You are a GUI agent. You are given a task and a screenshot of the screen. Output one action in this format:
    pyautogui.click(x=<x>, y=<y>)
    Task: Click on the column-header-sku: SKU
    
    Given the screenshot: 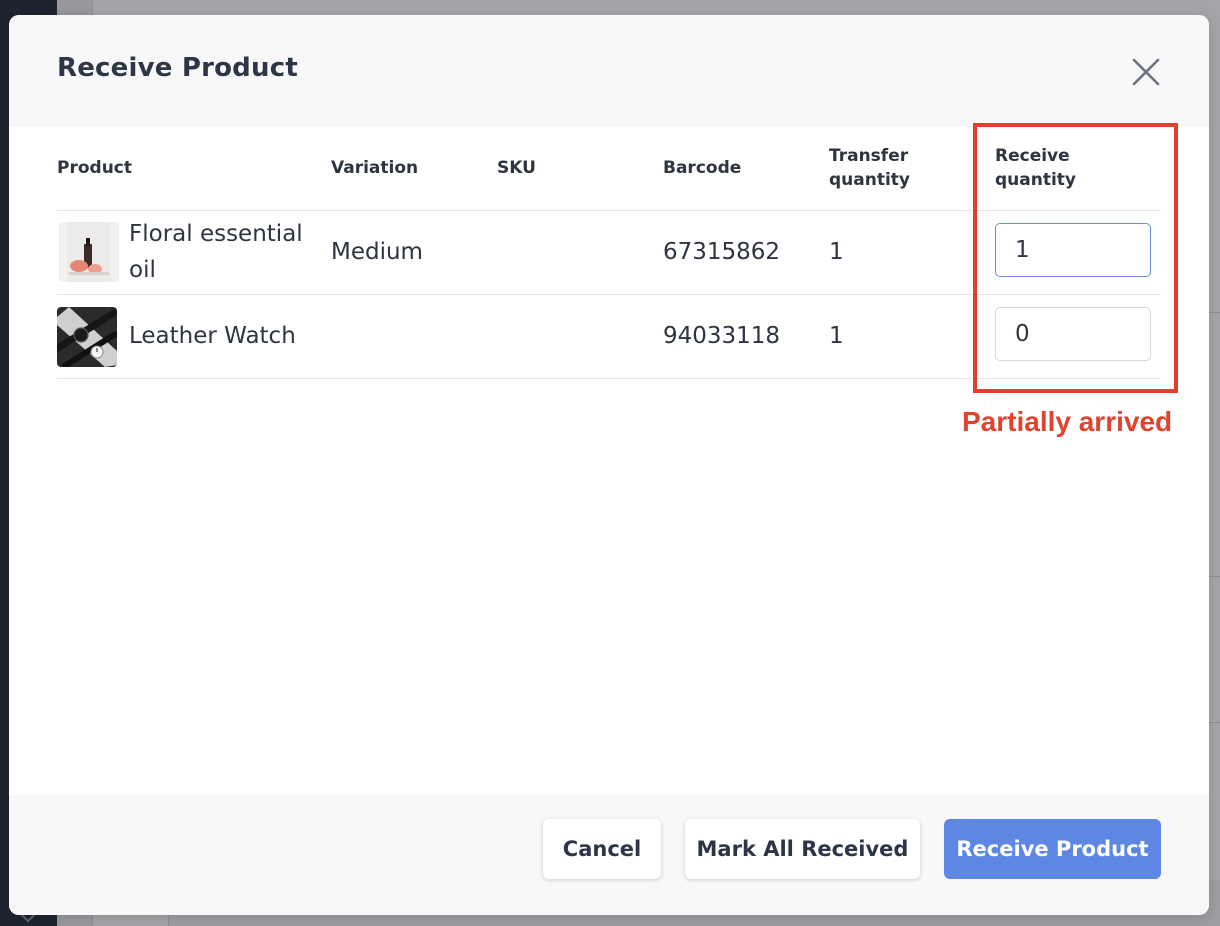 What is the action you would take?
    pyautogui.click(x=516, y=168)
    